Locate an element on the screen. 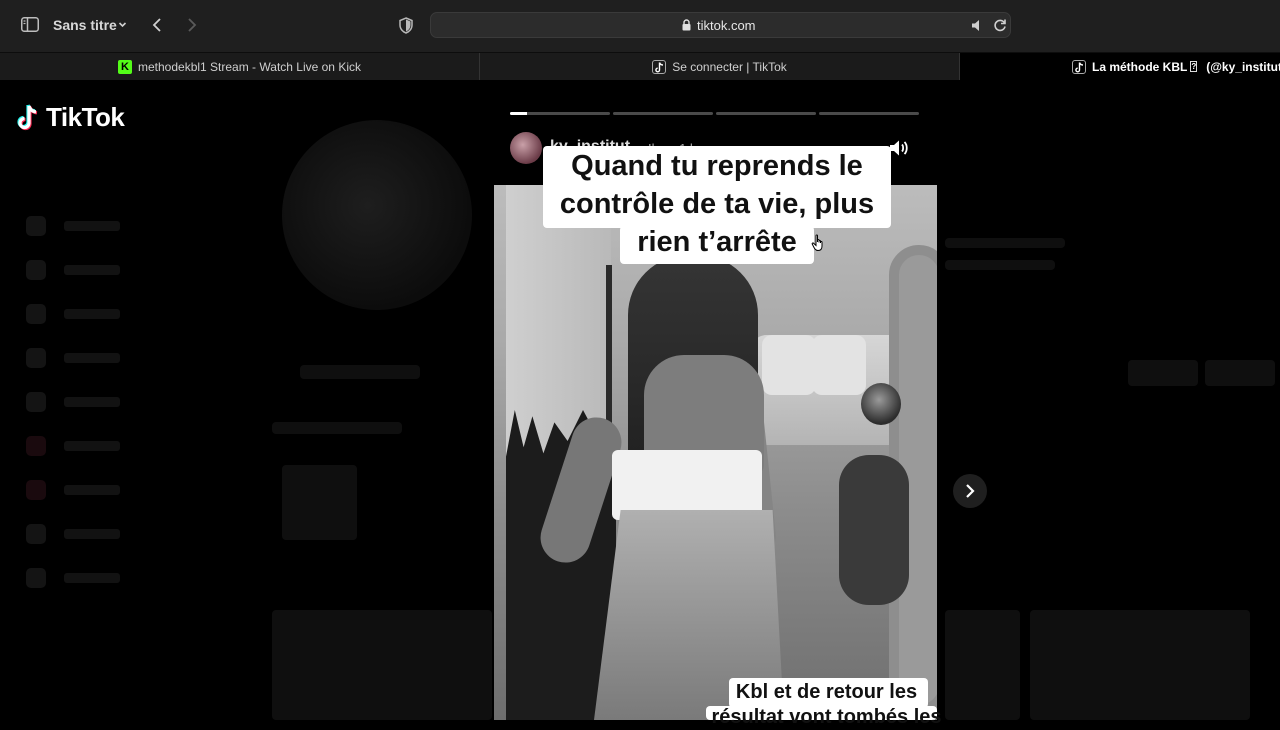  tab-label: methodekbl1 Stream - Watch Live on Kick is located at coordinates (249, 66).